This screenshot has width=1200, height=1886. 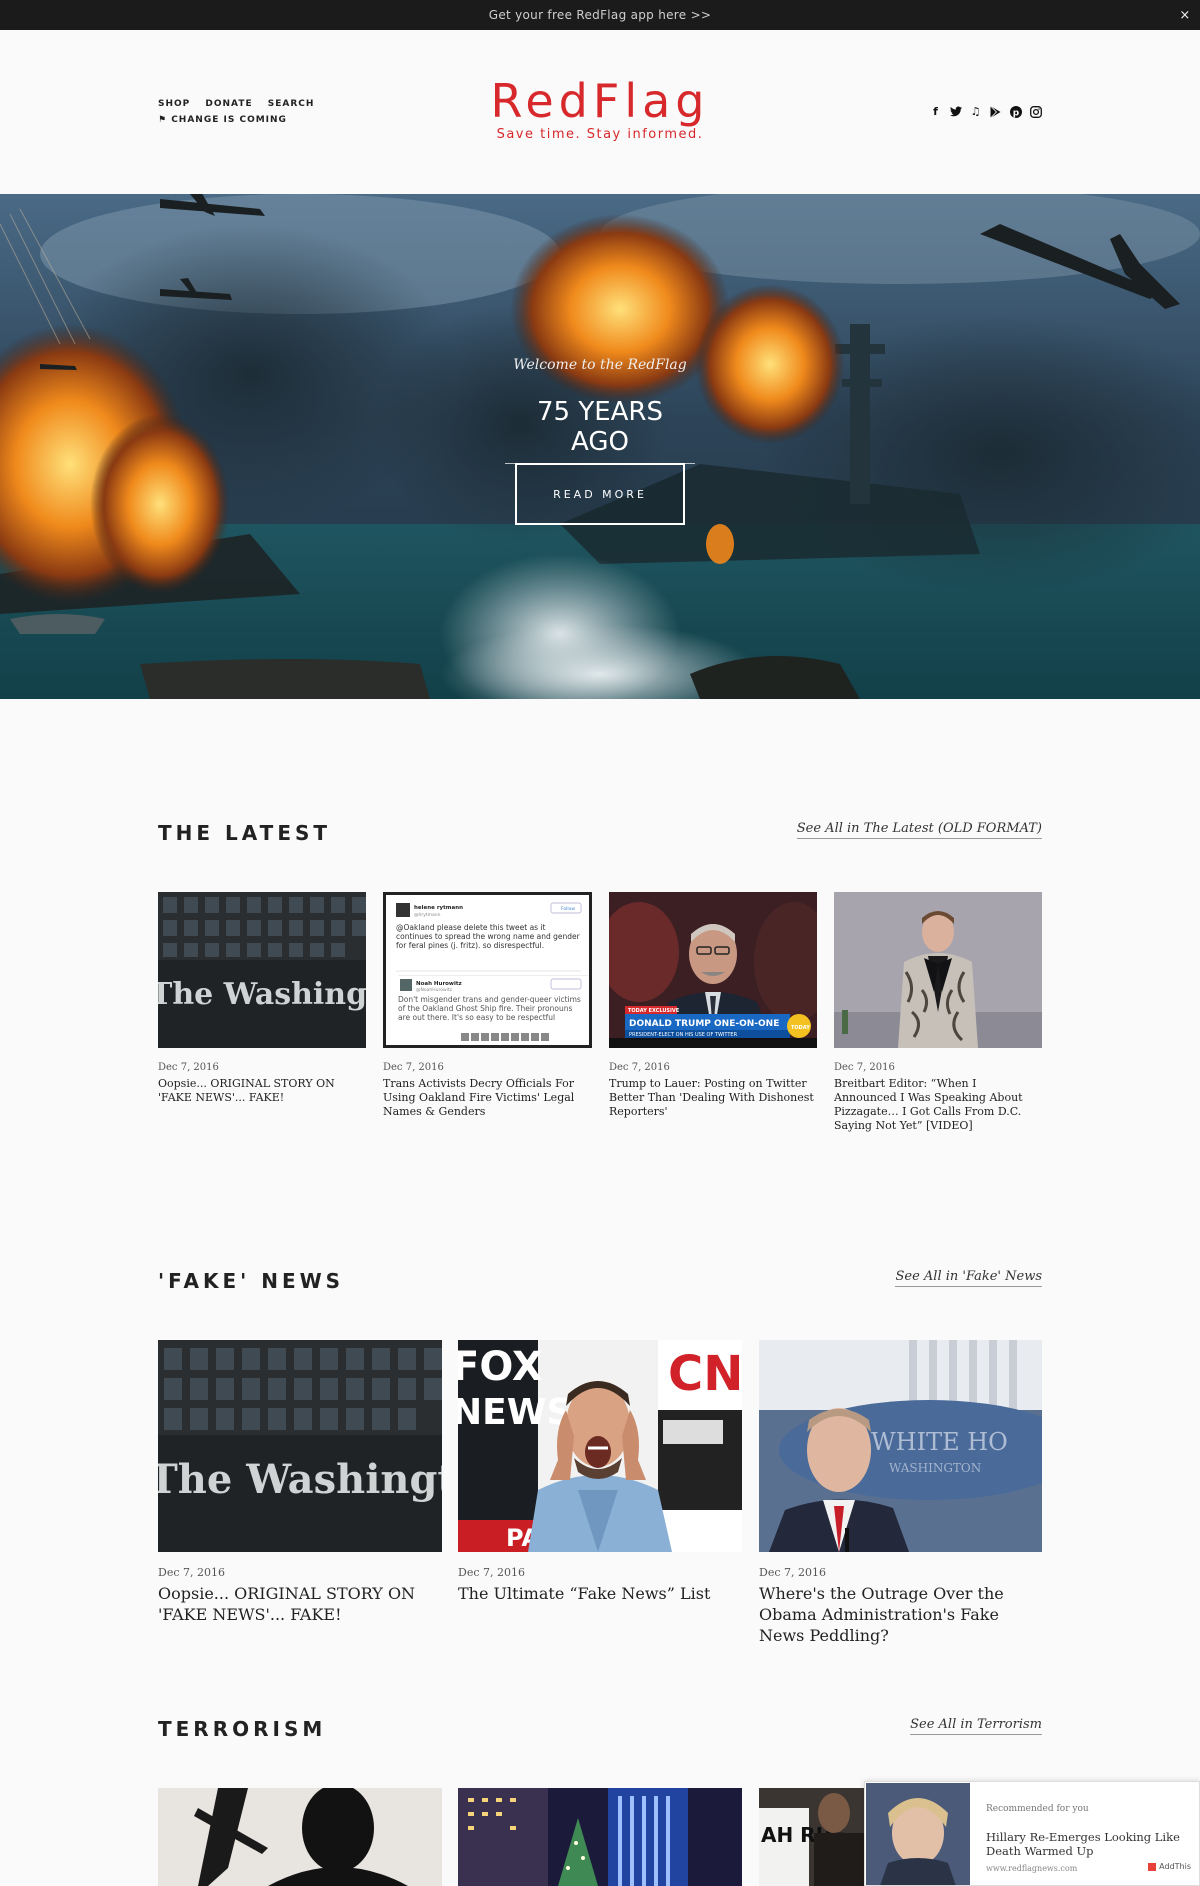 What do you see at coordinates (1185, 15) in the screenshot?
I see `close-icon: ×` at bounding box center [1185, 15].